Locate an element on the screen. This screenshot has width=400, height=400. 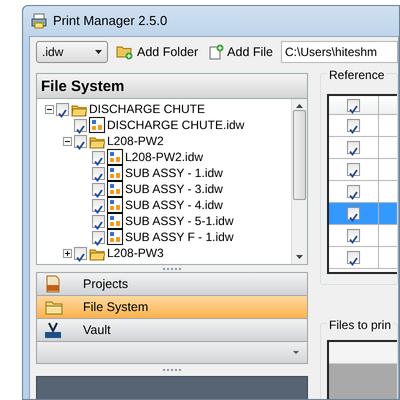
printer-icon is located at coordinates (39, 21).